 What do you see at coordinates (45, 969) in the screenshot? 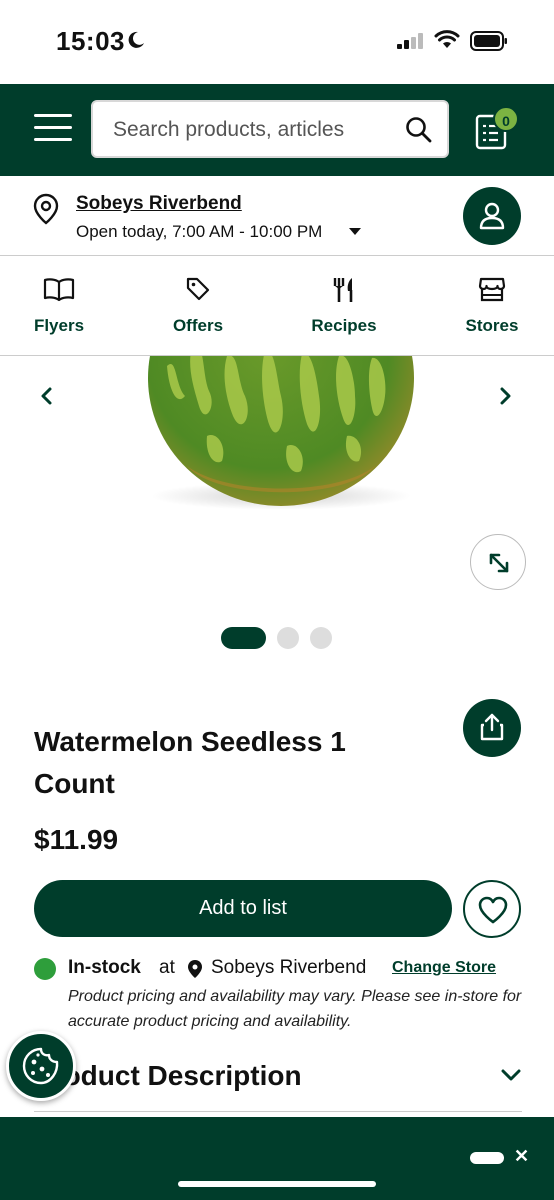
I see `in-stock-indicator` at bounding box center [45, 969].